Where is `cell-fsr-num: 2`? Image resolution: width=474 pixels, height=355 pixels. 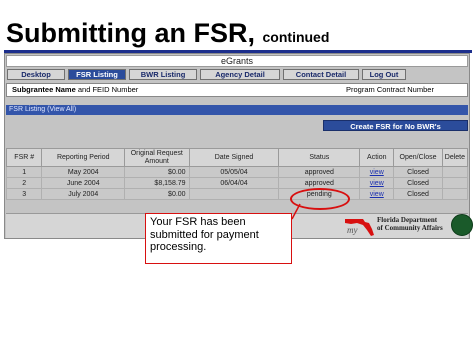 cell-fsr-num: 2 is located at coordinates (24, 183).